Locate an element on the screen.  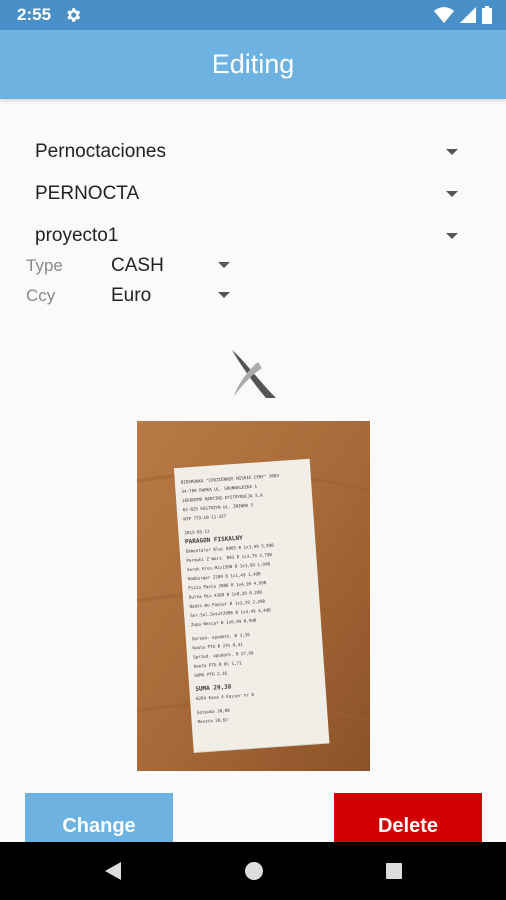
subcategory-dropdown: PERNOCTA is located at coordinates (250, 194).